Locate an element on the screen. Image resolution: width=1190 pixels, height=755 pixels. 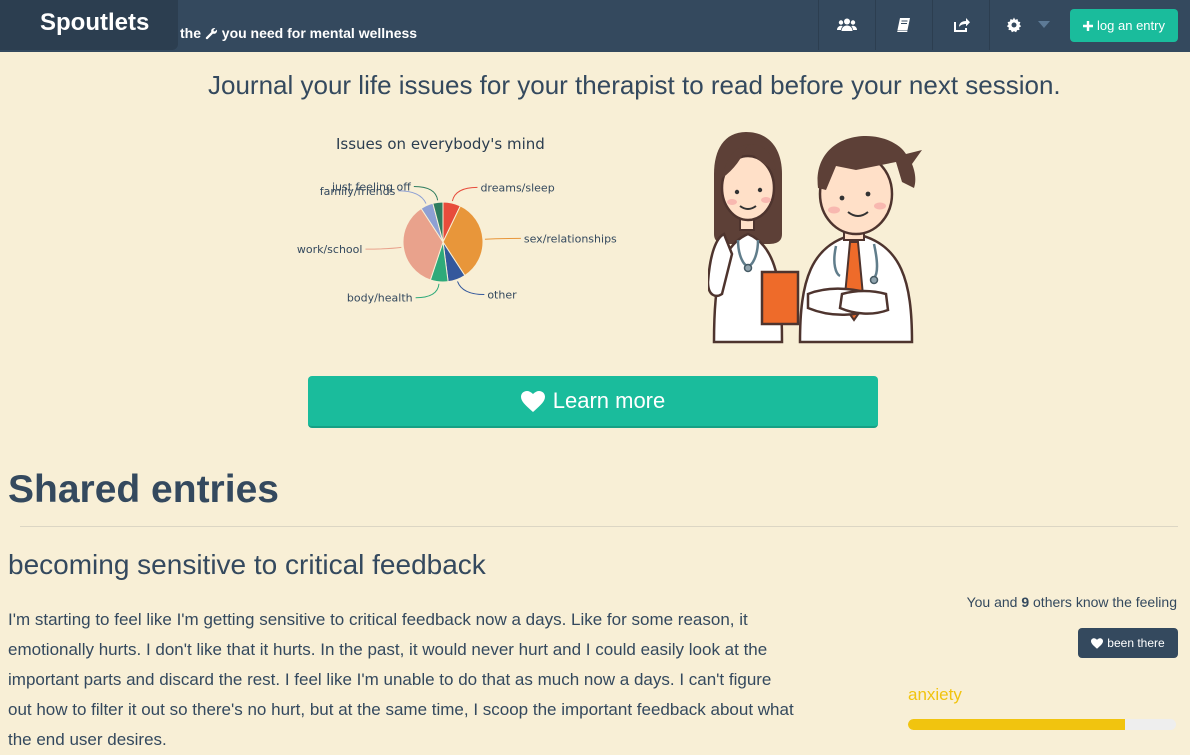
community-button is located at coordinates (846, 25).